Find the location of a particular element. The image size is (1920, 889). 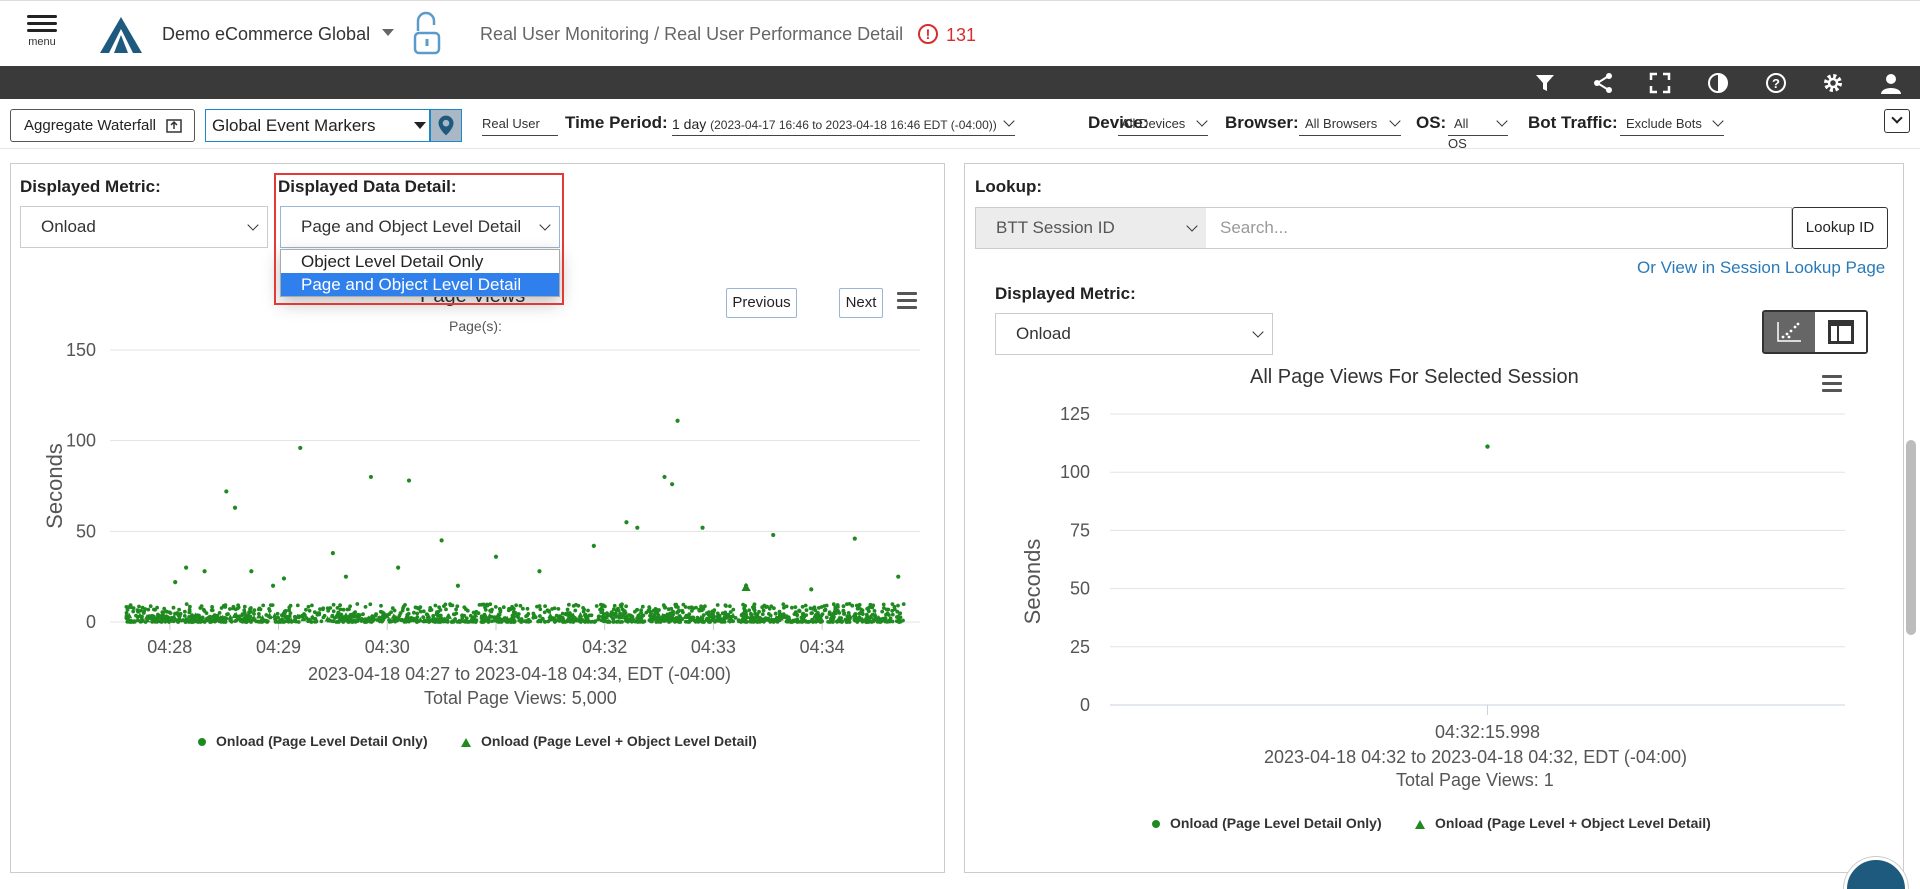

metric-select: Onload is located at coordinates (144, 227).